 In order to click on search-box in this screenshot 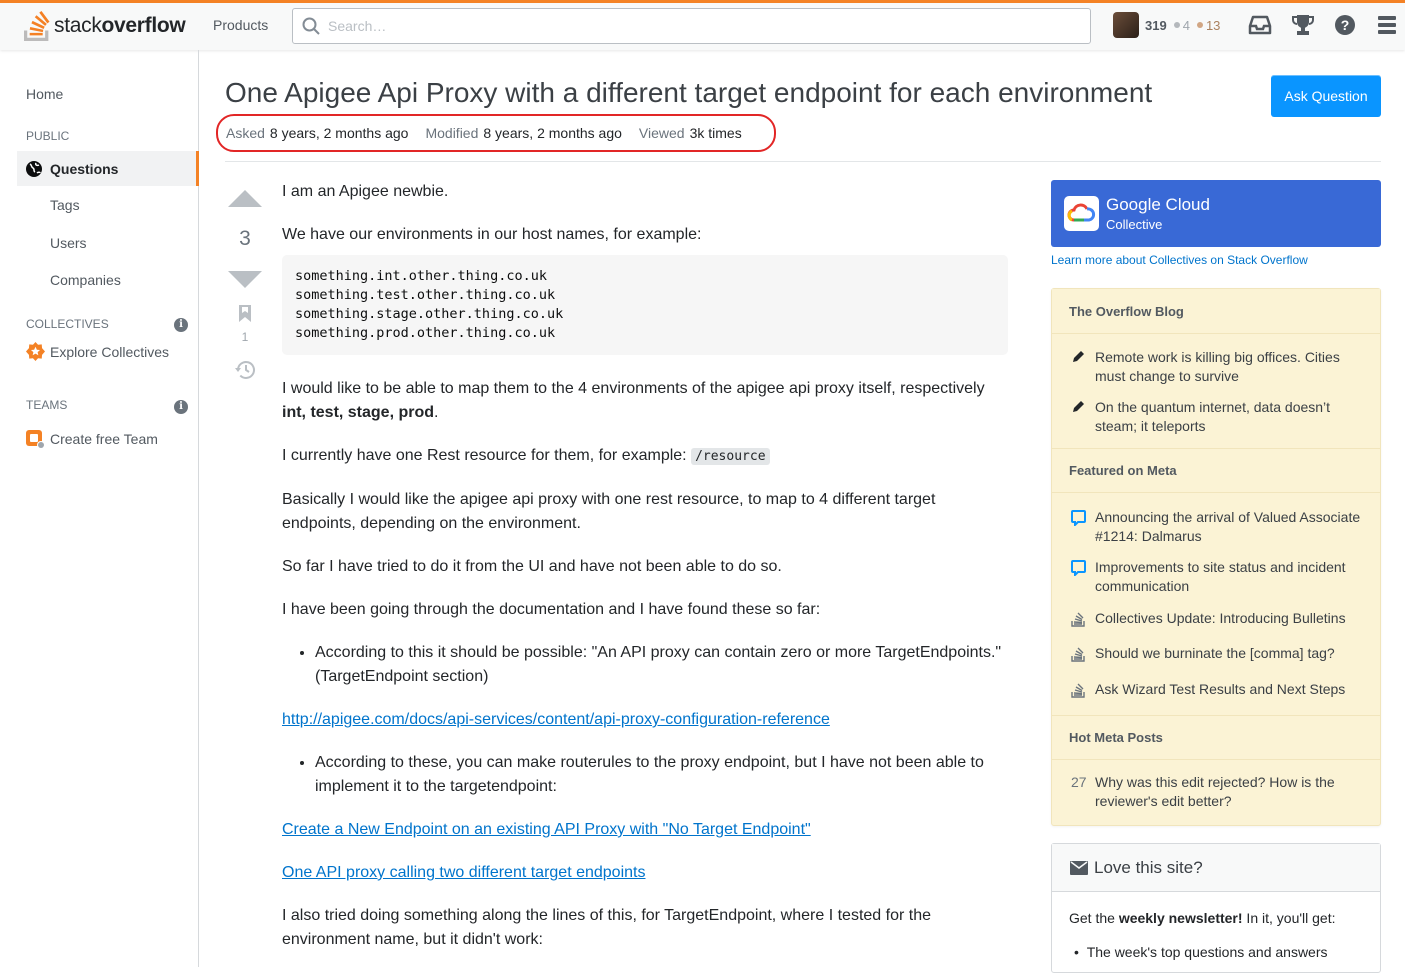, I will do `click(691, 26)`.